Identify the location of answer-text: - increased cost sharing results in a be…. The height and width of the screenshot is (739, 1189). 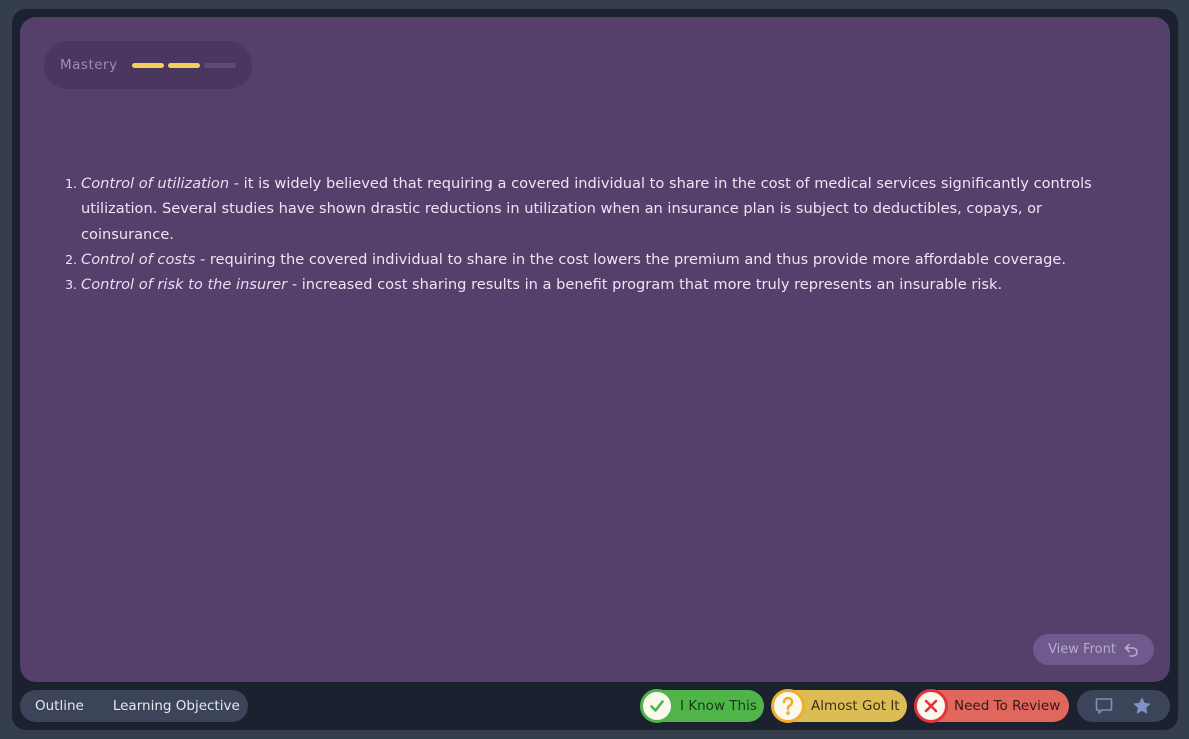
(645, 285).